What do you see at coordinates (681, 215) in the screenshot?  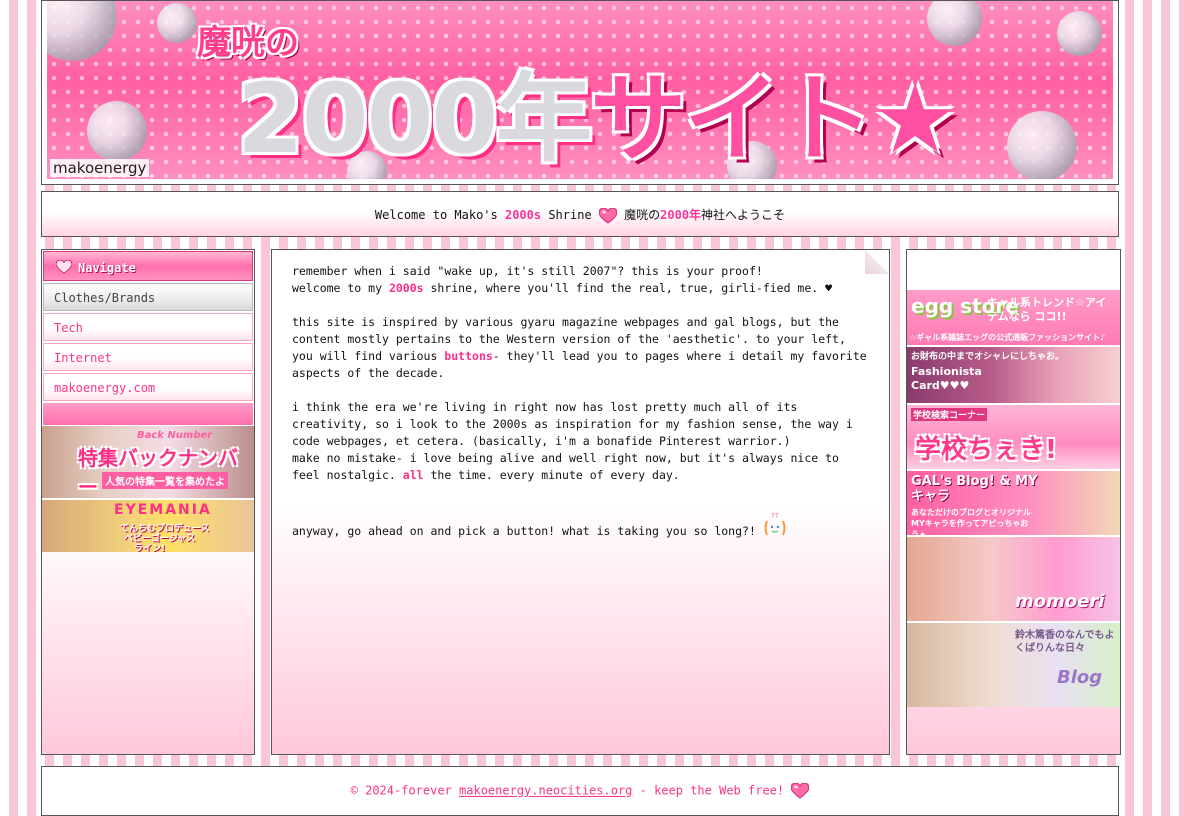 I see `welcome-jp-highlight: 2000年` at bounding box center [681, 215].